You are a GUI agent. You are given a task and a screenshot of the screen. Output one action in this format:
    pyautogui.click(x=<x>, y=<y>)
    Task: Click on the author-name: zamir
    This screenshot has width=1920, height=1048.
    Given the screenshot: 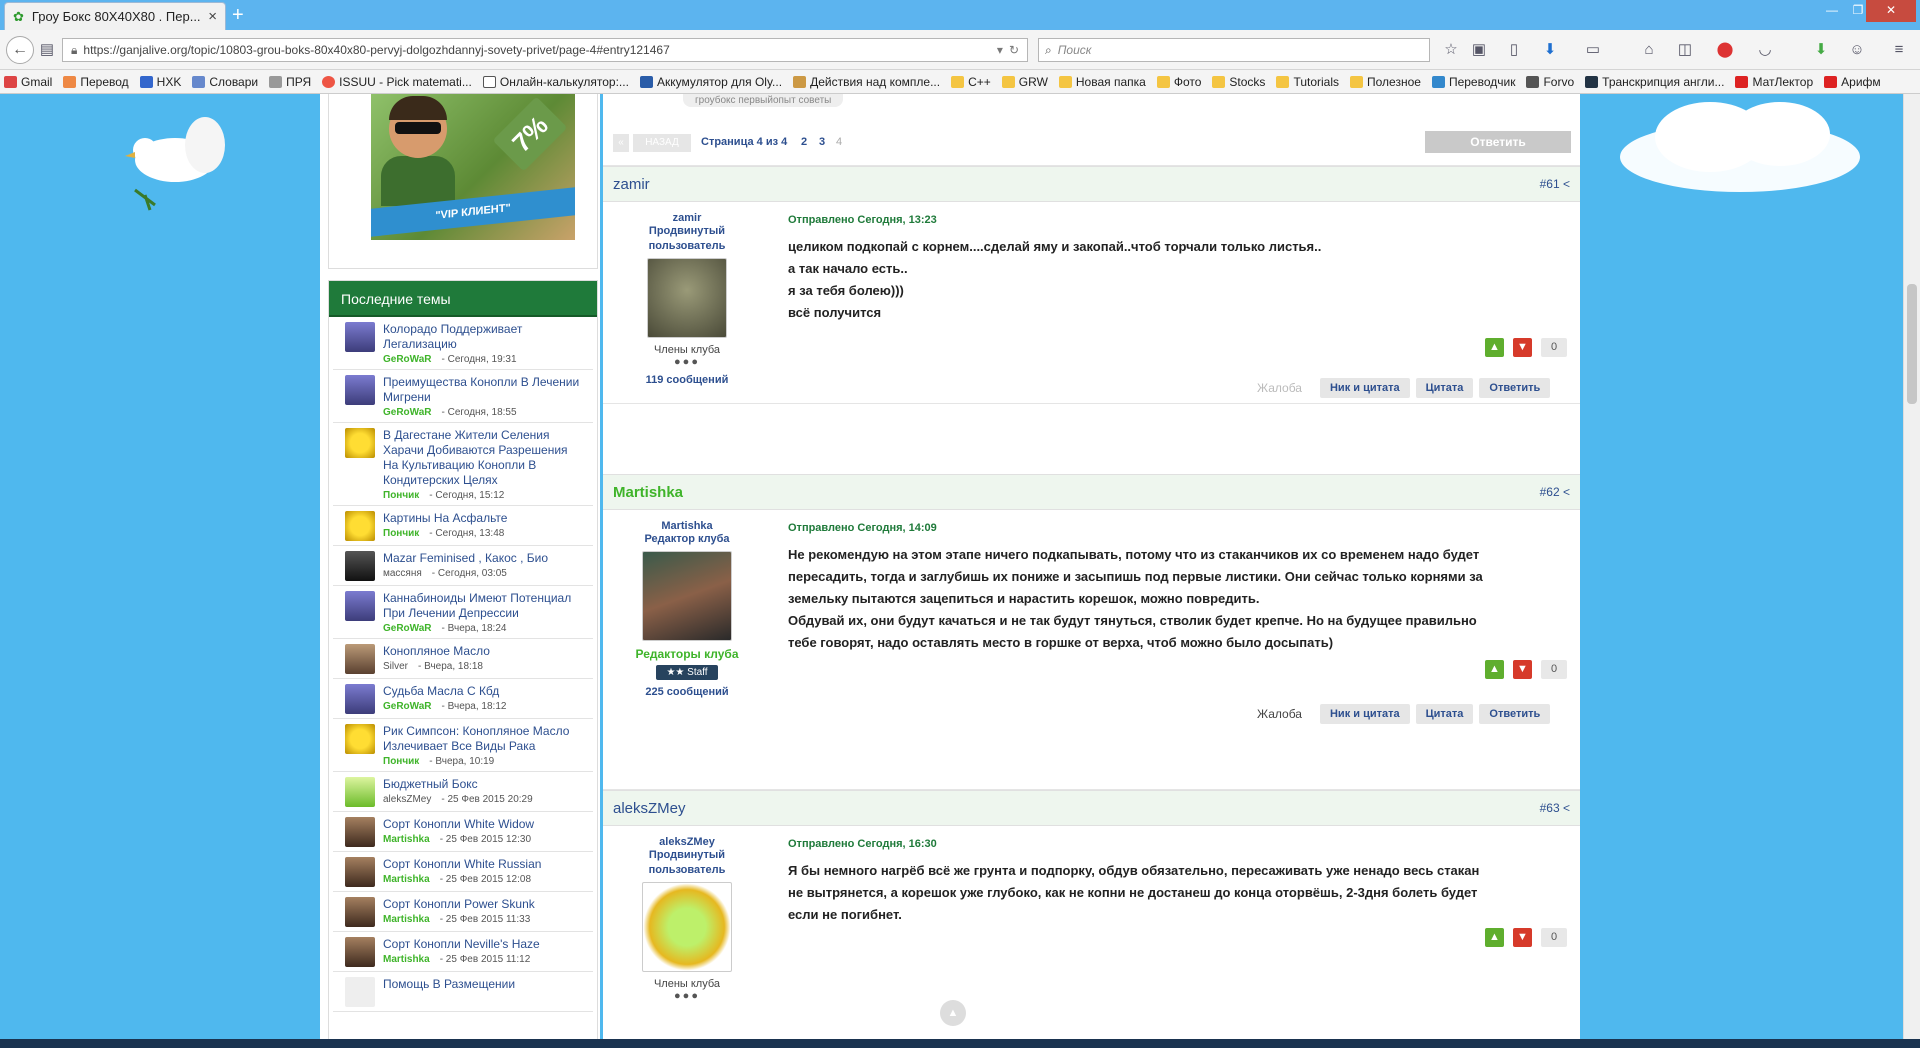 What is the action you would take?
    pyautogui.click(x=687, y=218)
    